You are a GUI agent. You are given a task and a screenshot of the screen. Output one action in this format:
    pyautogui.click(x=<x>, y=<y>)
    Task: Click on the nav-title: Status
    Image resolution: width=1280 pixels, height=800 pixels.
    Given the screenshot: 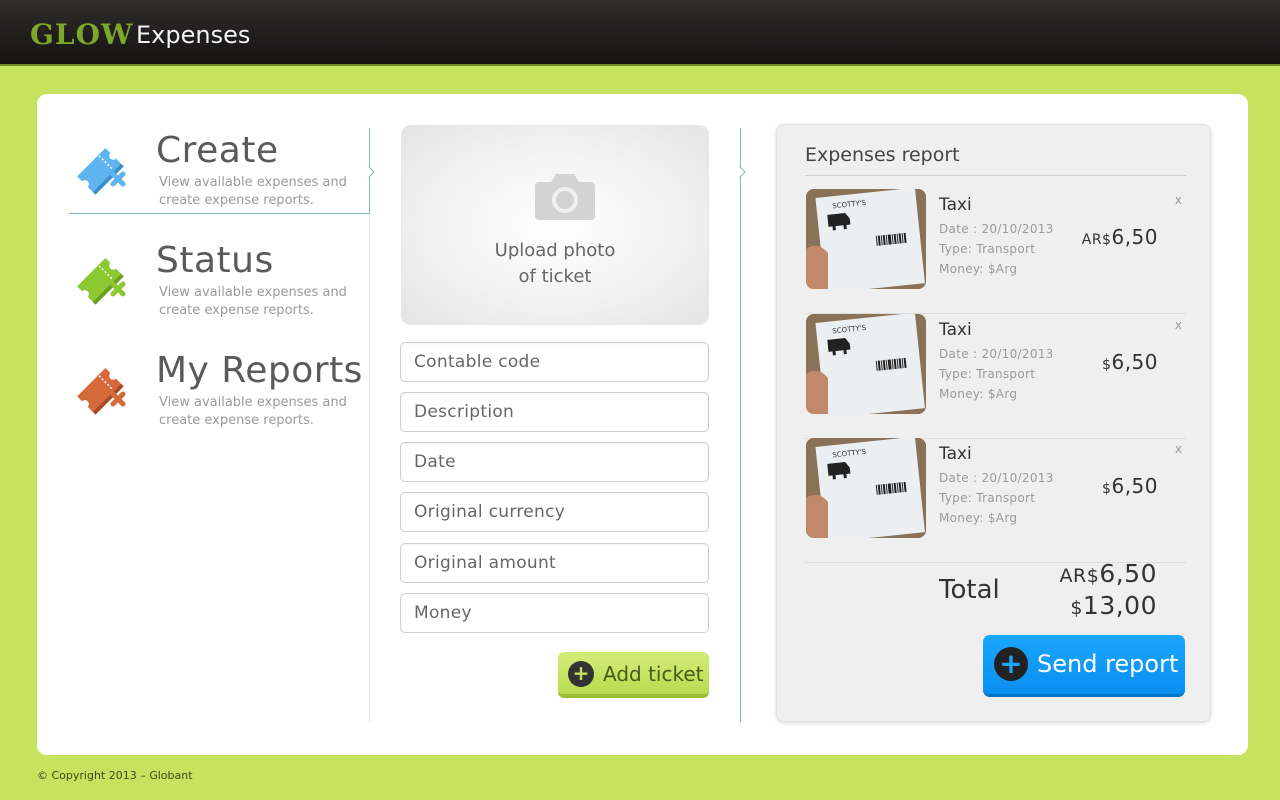 What is the action you would take?
    pyautogui.click(x=215, y=260)
    